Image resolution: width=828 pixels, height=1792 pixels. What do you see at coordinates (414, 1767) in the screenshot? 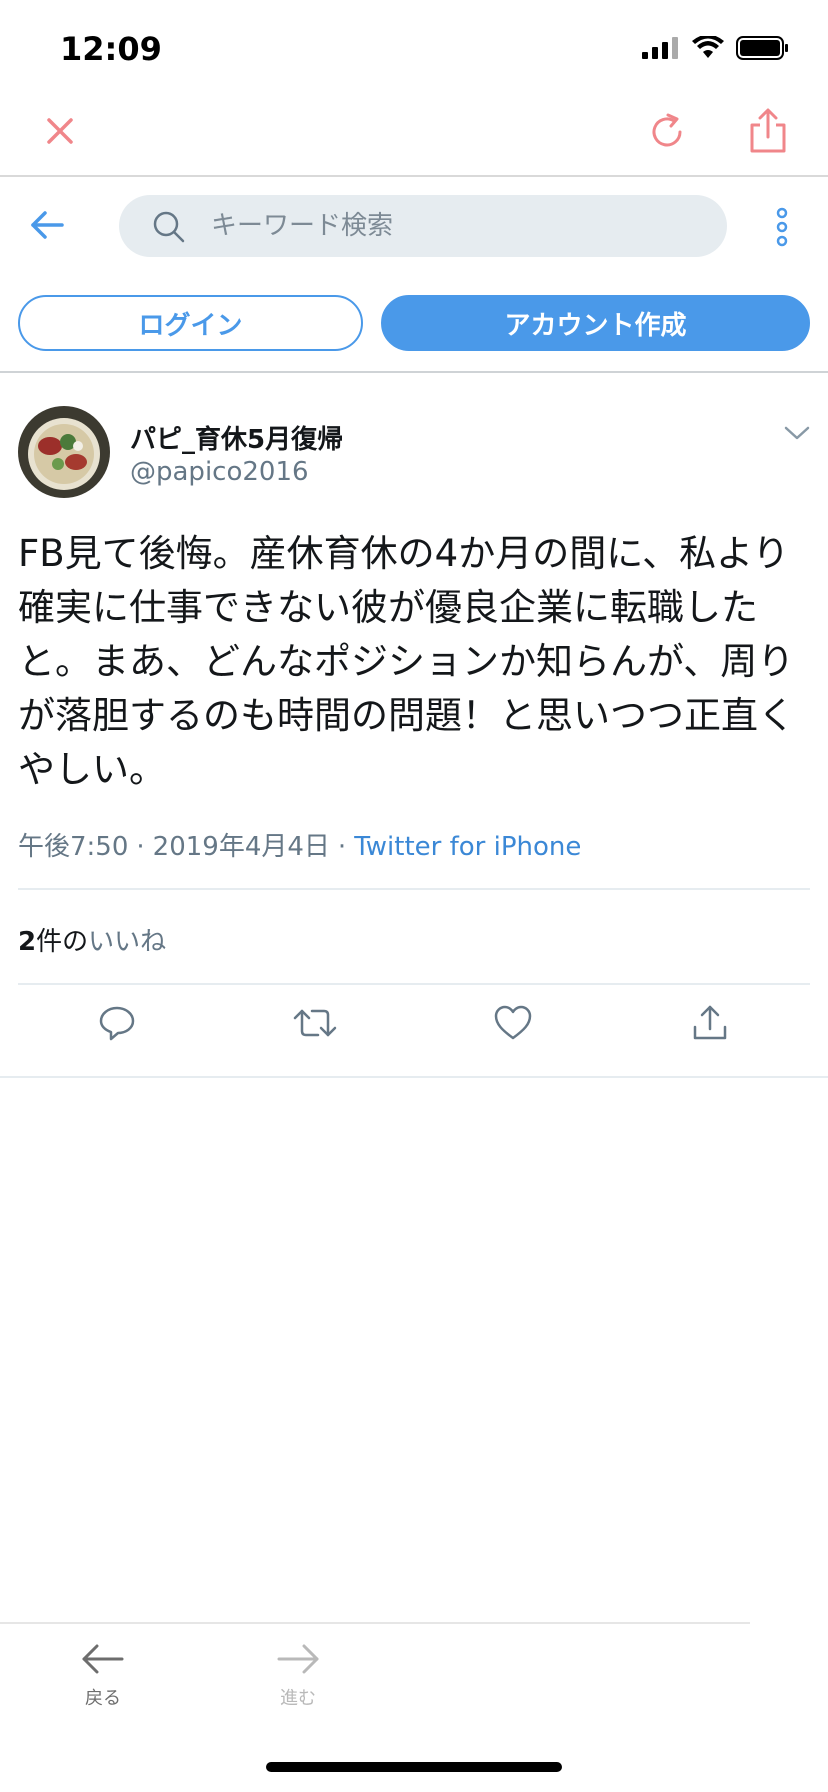
I see `home-indicator` at bounding box center [414, 1767].